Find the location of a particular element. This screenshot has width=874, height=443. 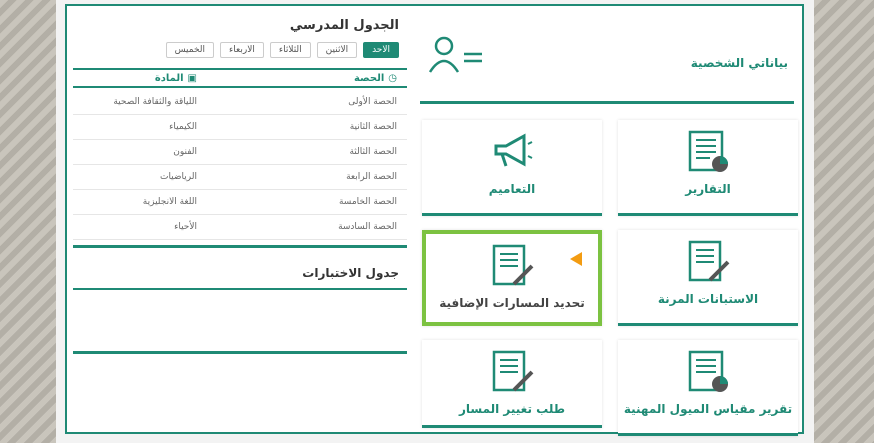

book-icon: ▣ is located at coordinates (192, 78).